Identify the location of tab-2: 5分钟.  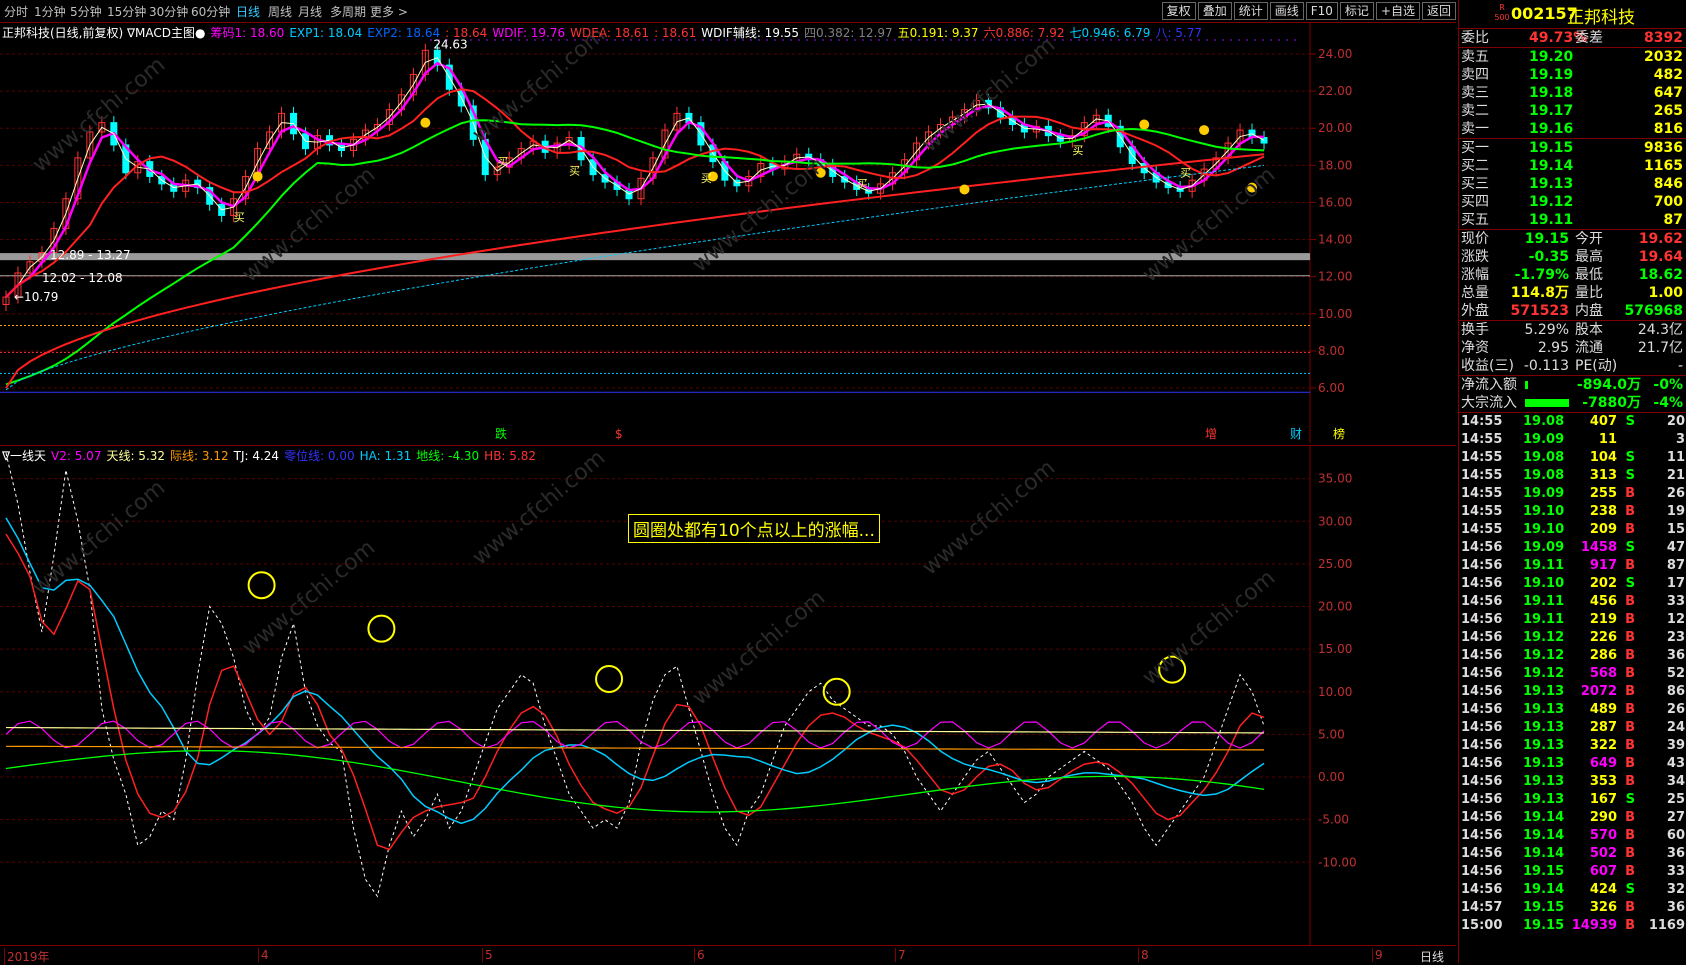
(86, 11).